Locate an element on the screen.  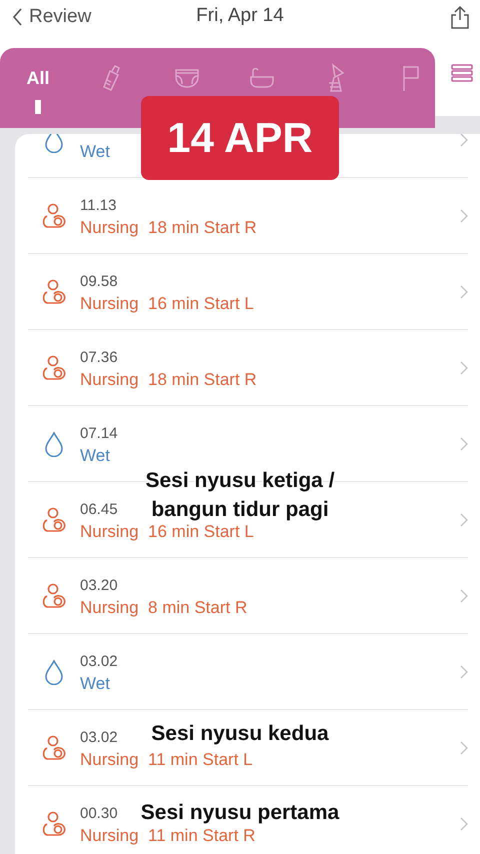
entry-time: 09.58 is located at coordinates (99, 282).